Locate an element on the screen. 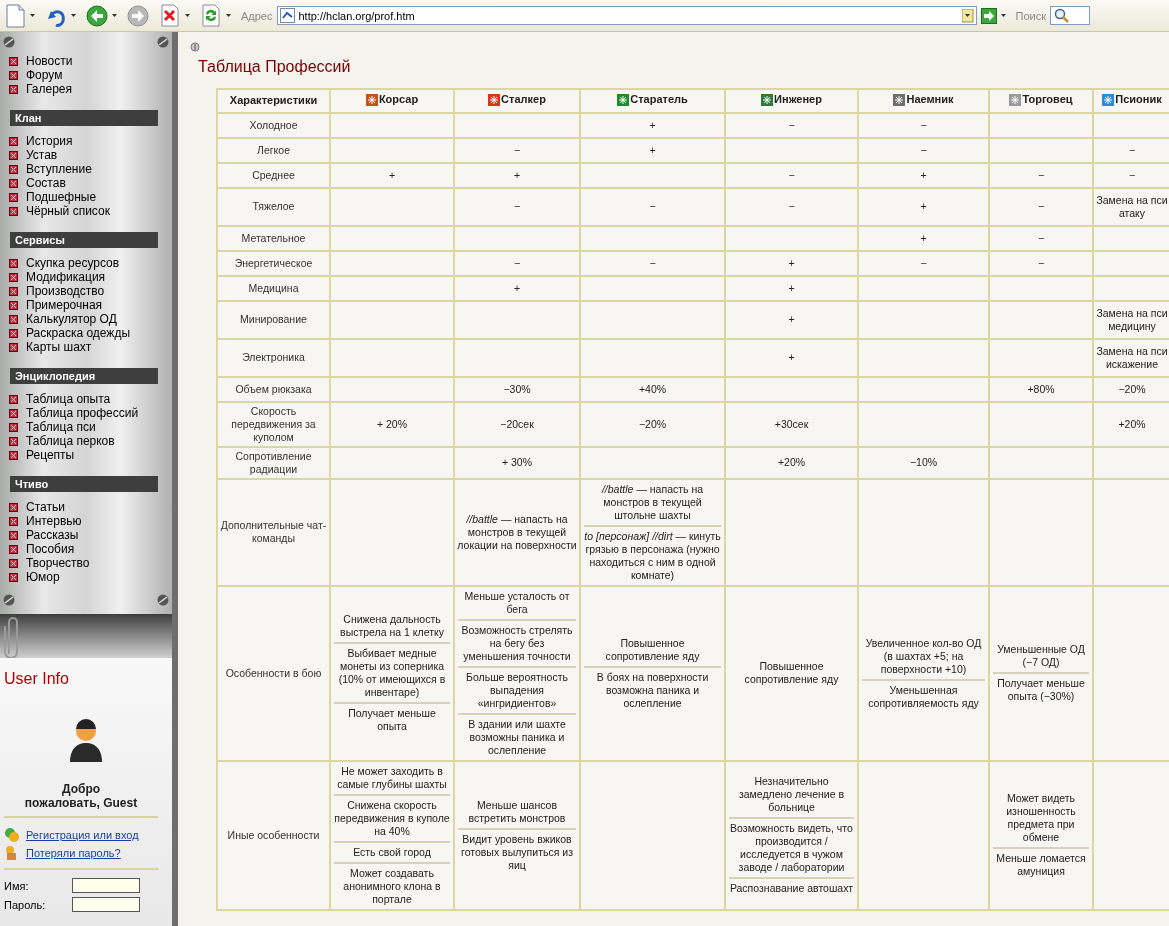 The height and width of the screenshot is (926, 1169). nav-link: Состав is located at coordinates (46, 183).